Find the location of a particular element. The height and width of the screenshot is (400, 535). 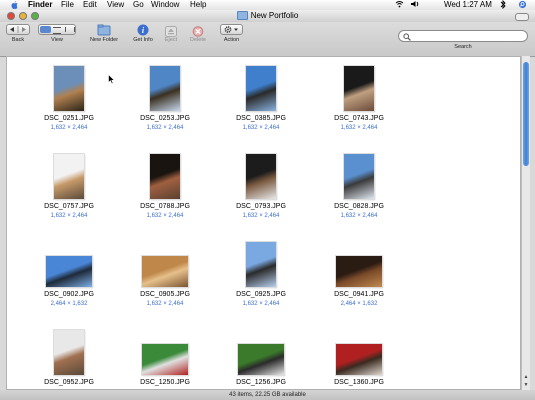

file-item: DSC_0925.JPG 1,632 × 2,464 is located at coordinates (261, 280).